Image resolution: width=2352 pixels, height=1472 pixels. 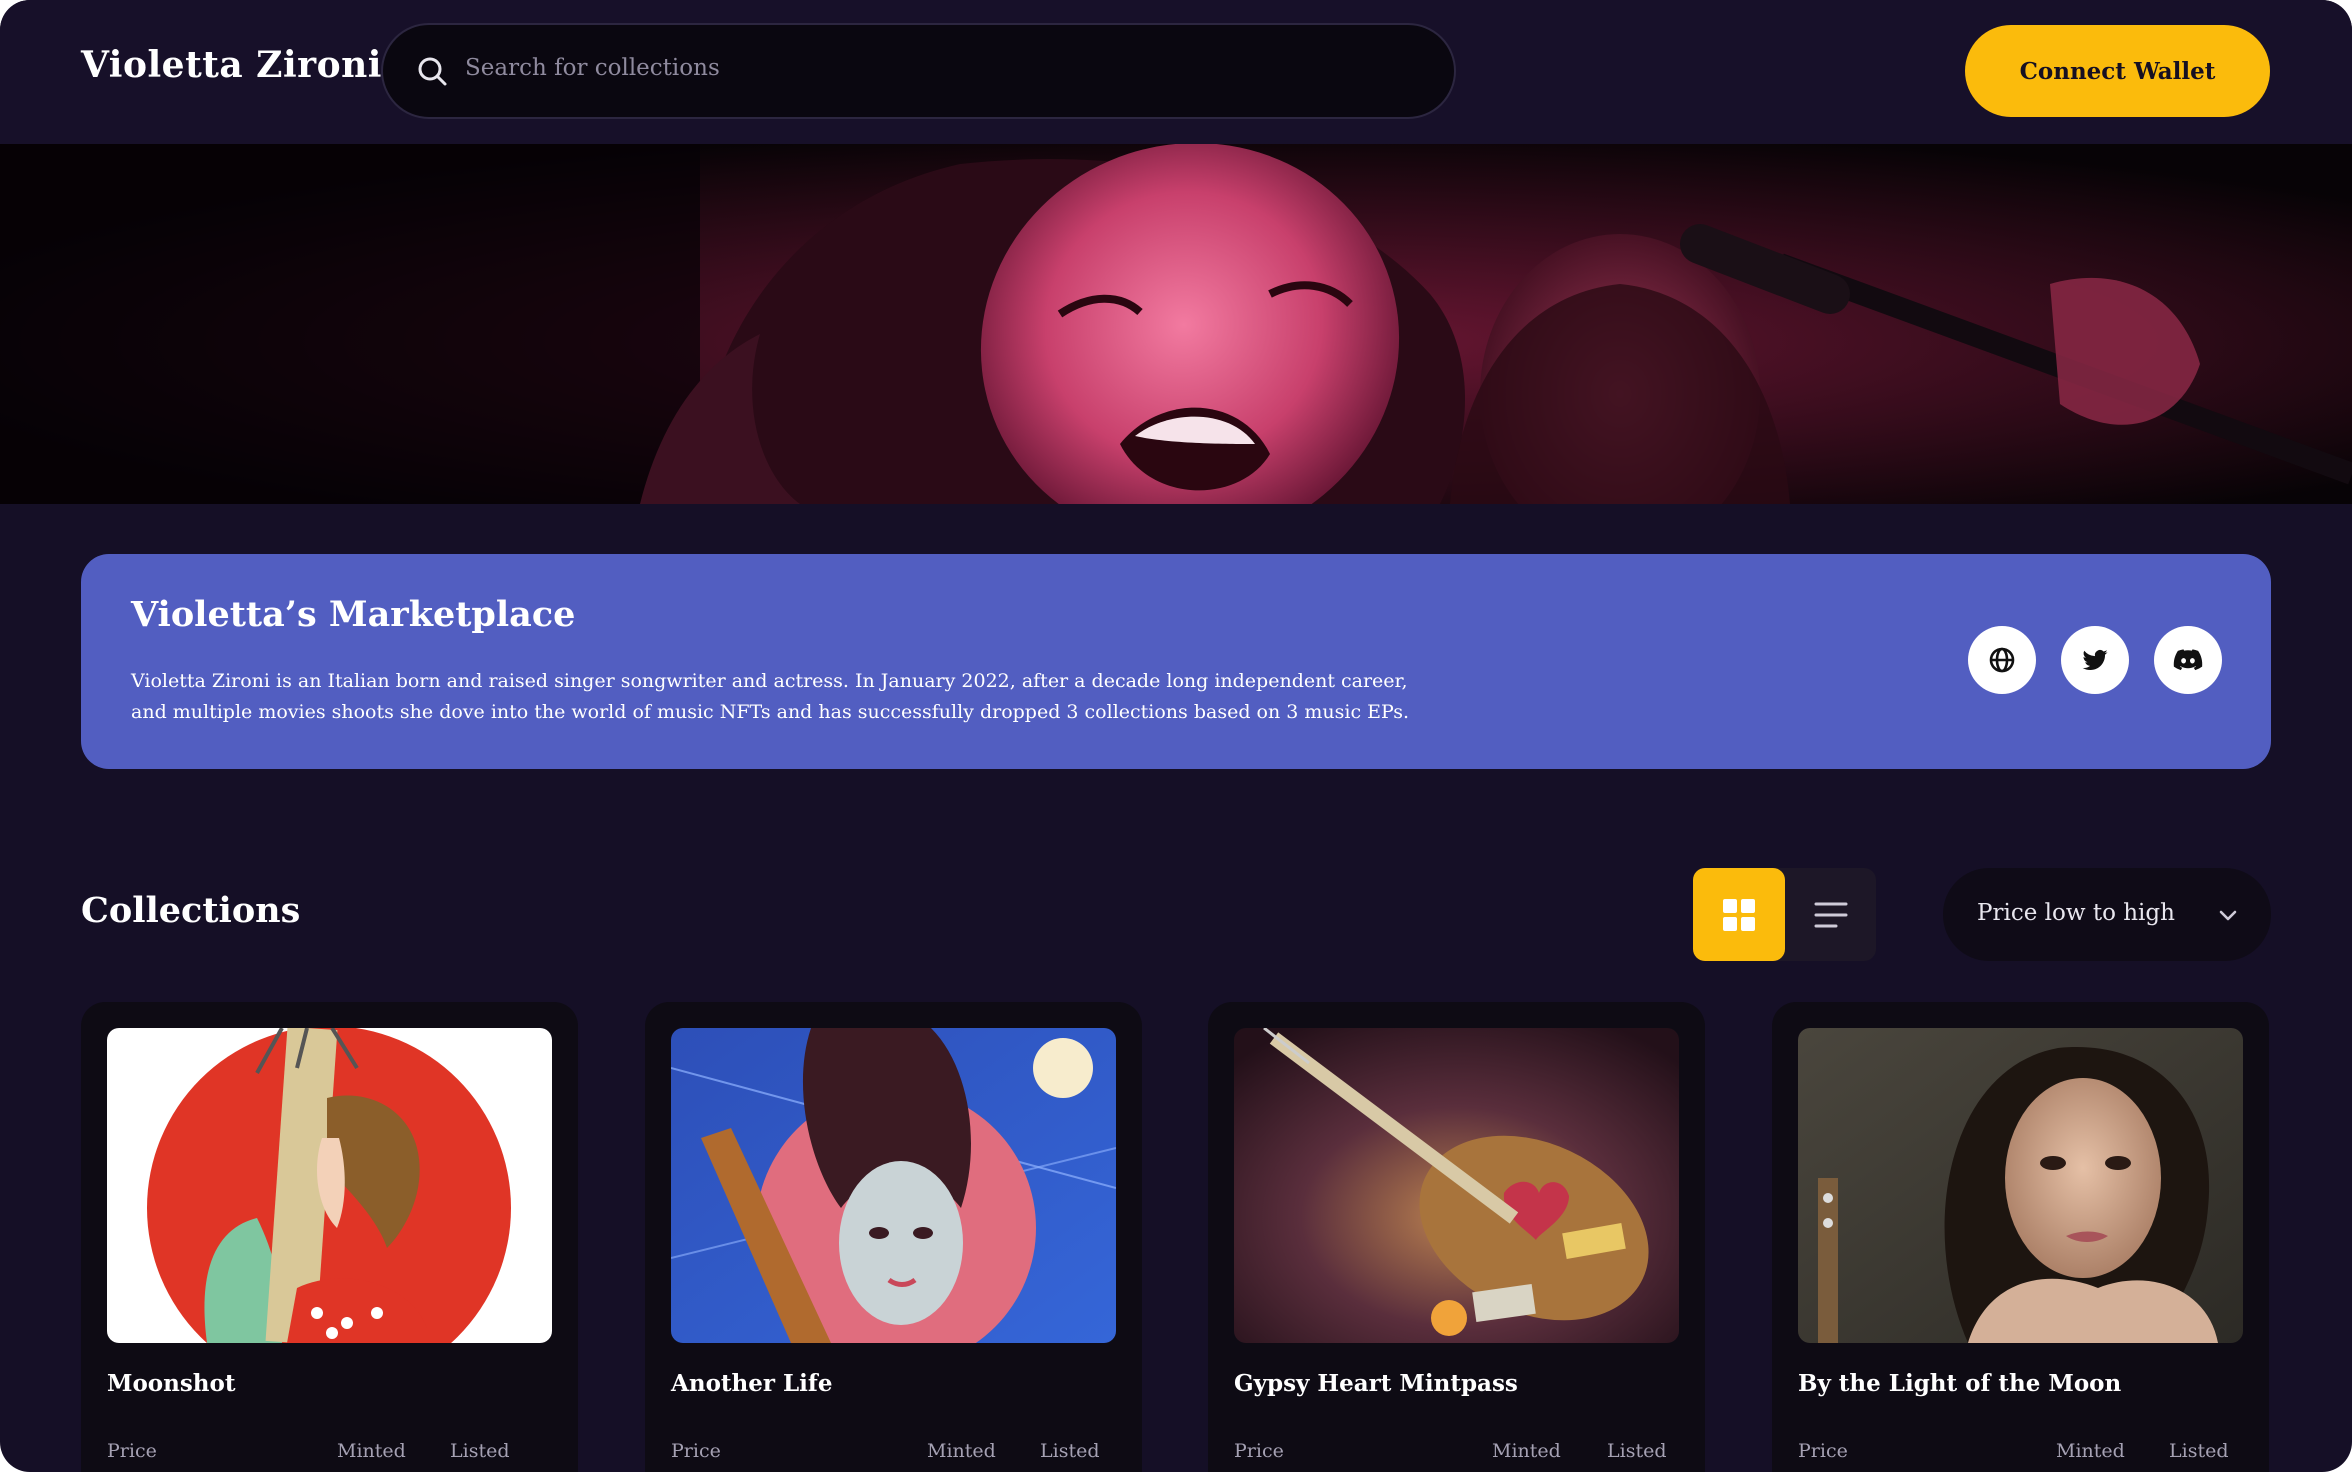 I want to click on discord-icon, so click(x=2188, y=660).